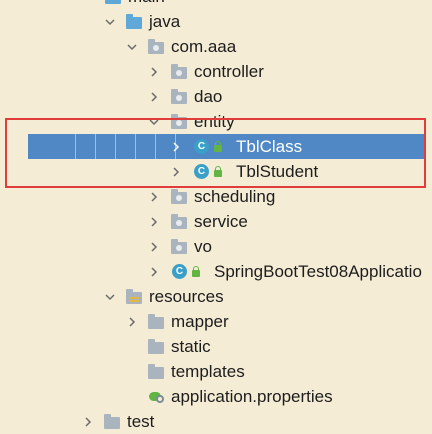 The height and width of the screenshot is (434, 432). What do you see at coordinates (159, 396) in the screenshot?
I see `properties-file-icon` at bounding box center [159, 396].